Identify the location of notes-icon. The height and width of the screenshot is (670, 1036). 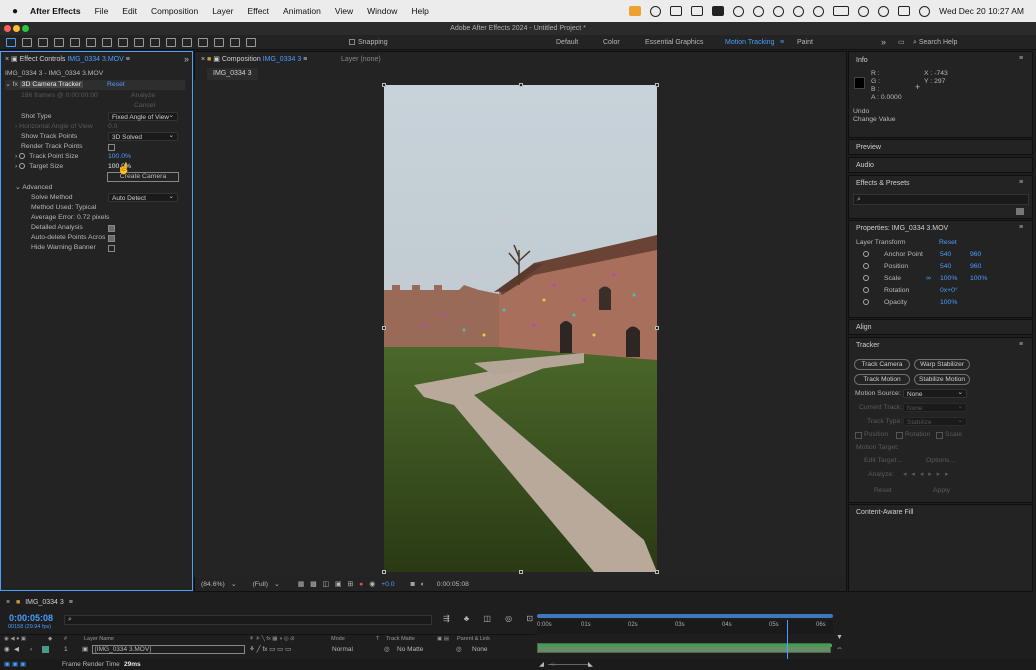
(718, 11).